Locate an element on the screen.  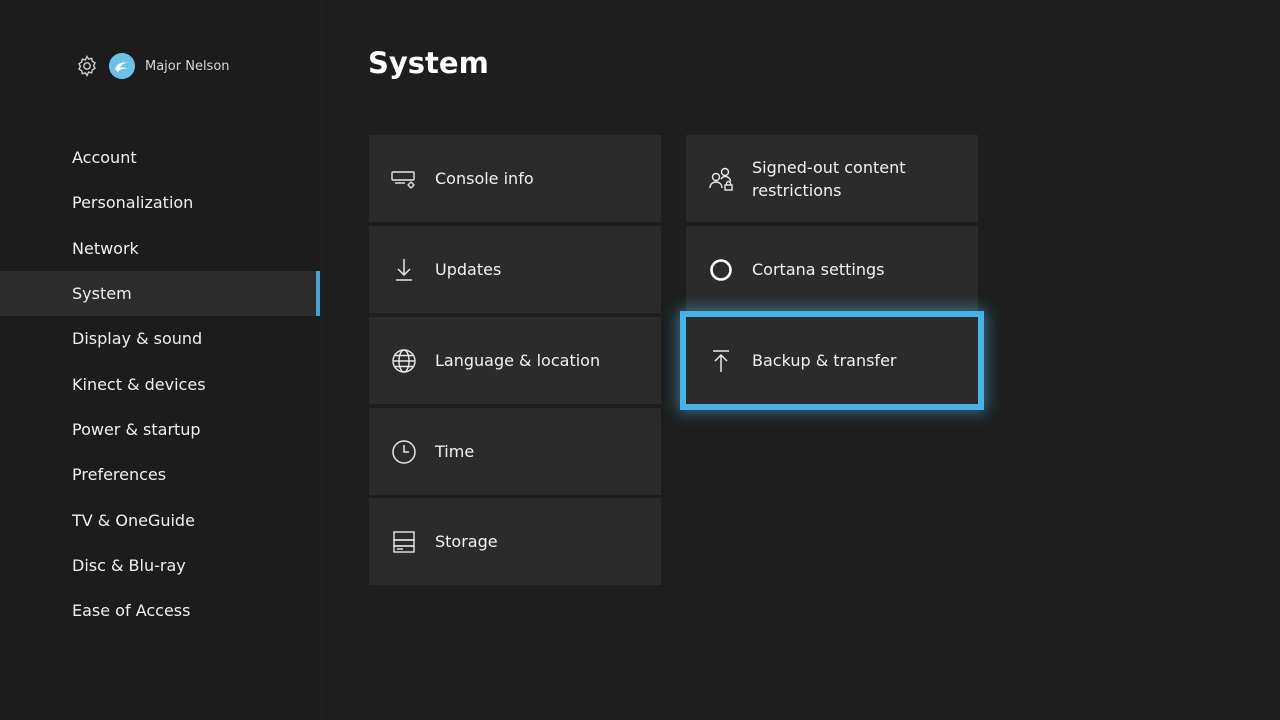
sidebar-item-label: Power & startup is located at coordinates (136, 429).